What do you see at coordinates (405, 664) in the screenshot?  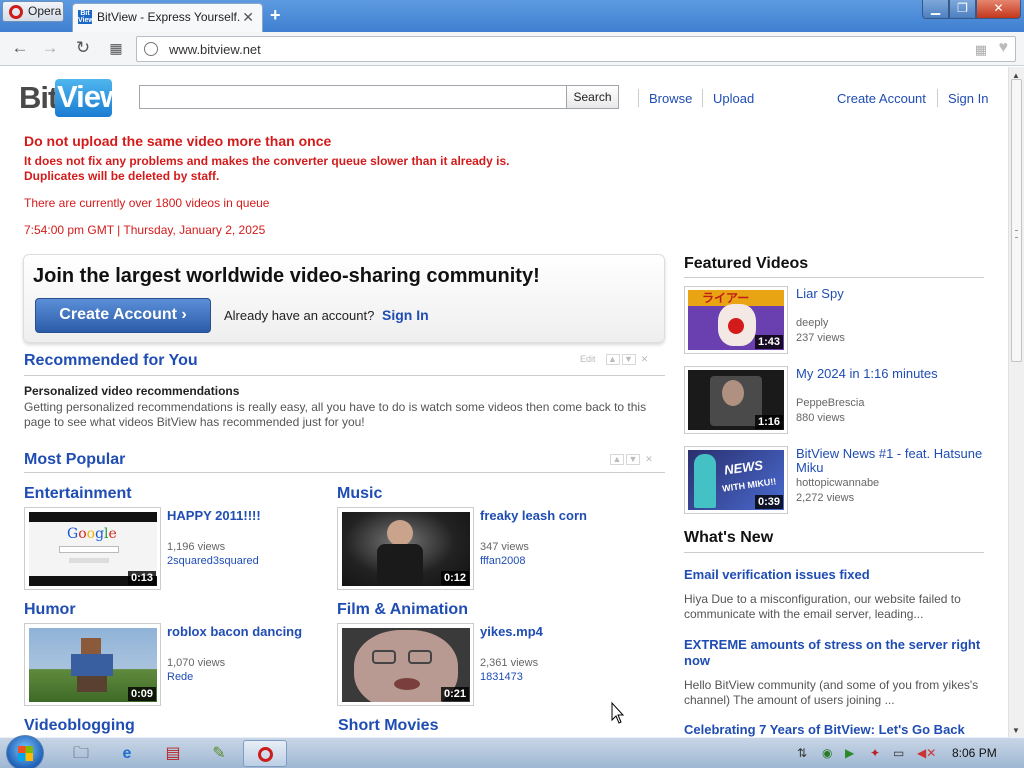 I see `video-thumbnail: 0:21` at bounding box center [405, 664].